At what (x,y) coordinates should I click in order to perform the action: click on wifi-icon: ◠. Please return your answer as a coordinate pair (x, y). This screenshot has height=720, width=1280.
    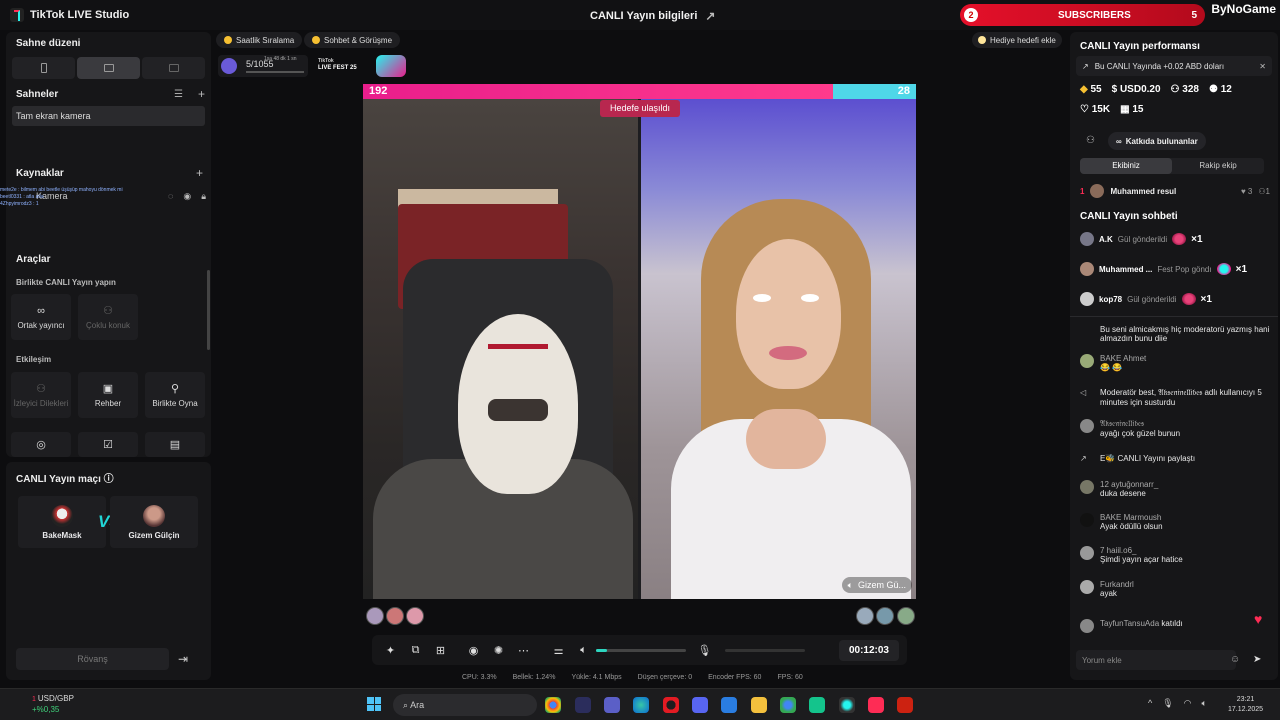
    Looking at the image, I should click on (1188, 703).